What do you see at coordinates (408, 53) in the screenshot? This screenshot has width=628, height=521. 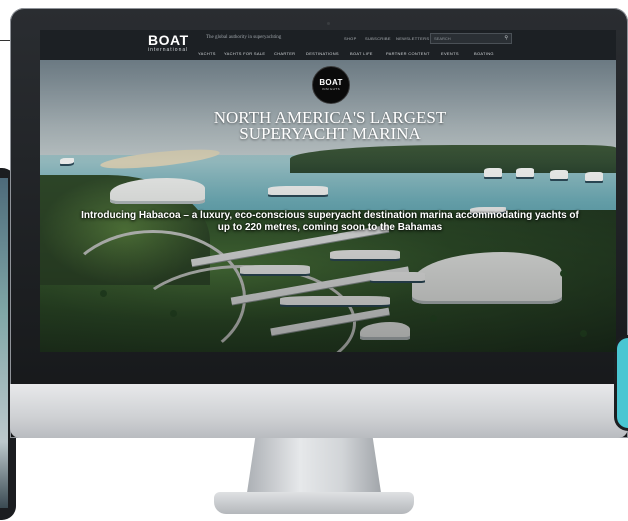 I see `menu-item-partner-content: PARTNER CONTENT` at bounding box center [408, 53].